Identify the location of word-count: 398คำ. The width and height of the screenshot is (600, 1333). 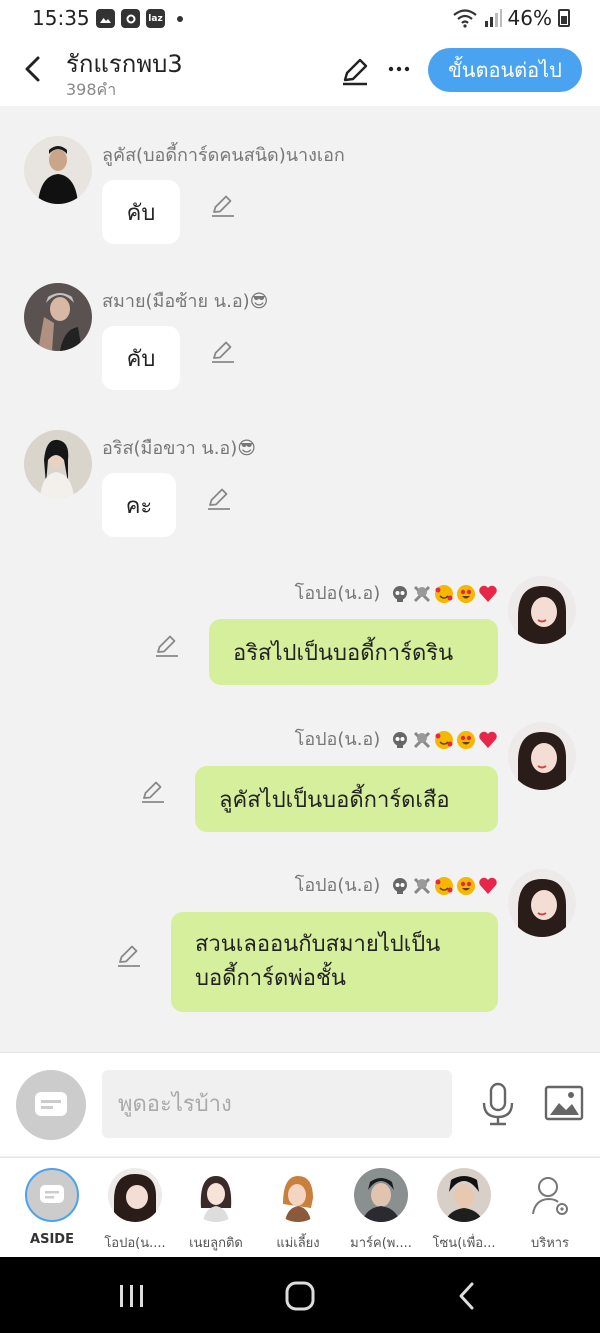
(91, 89).